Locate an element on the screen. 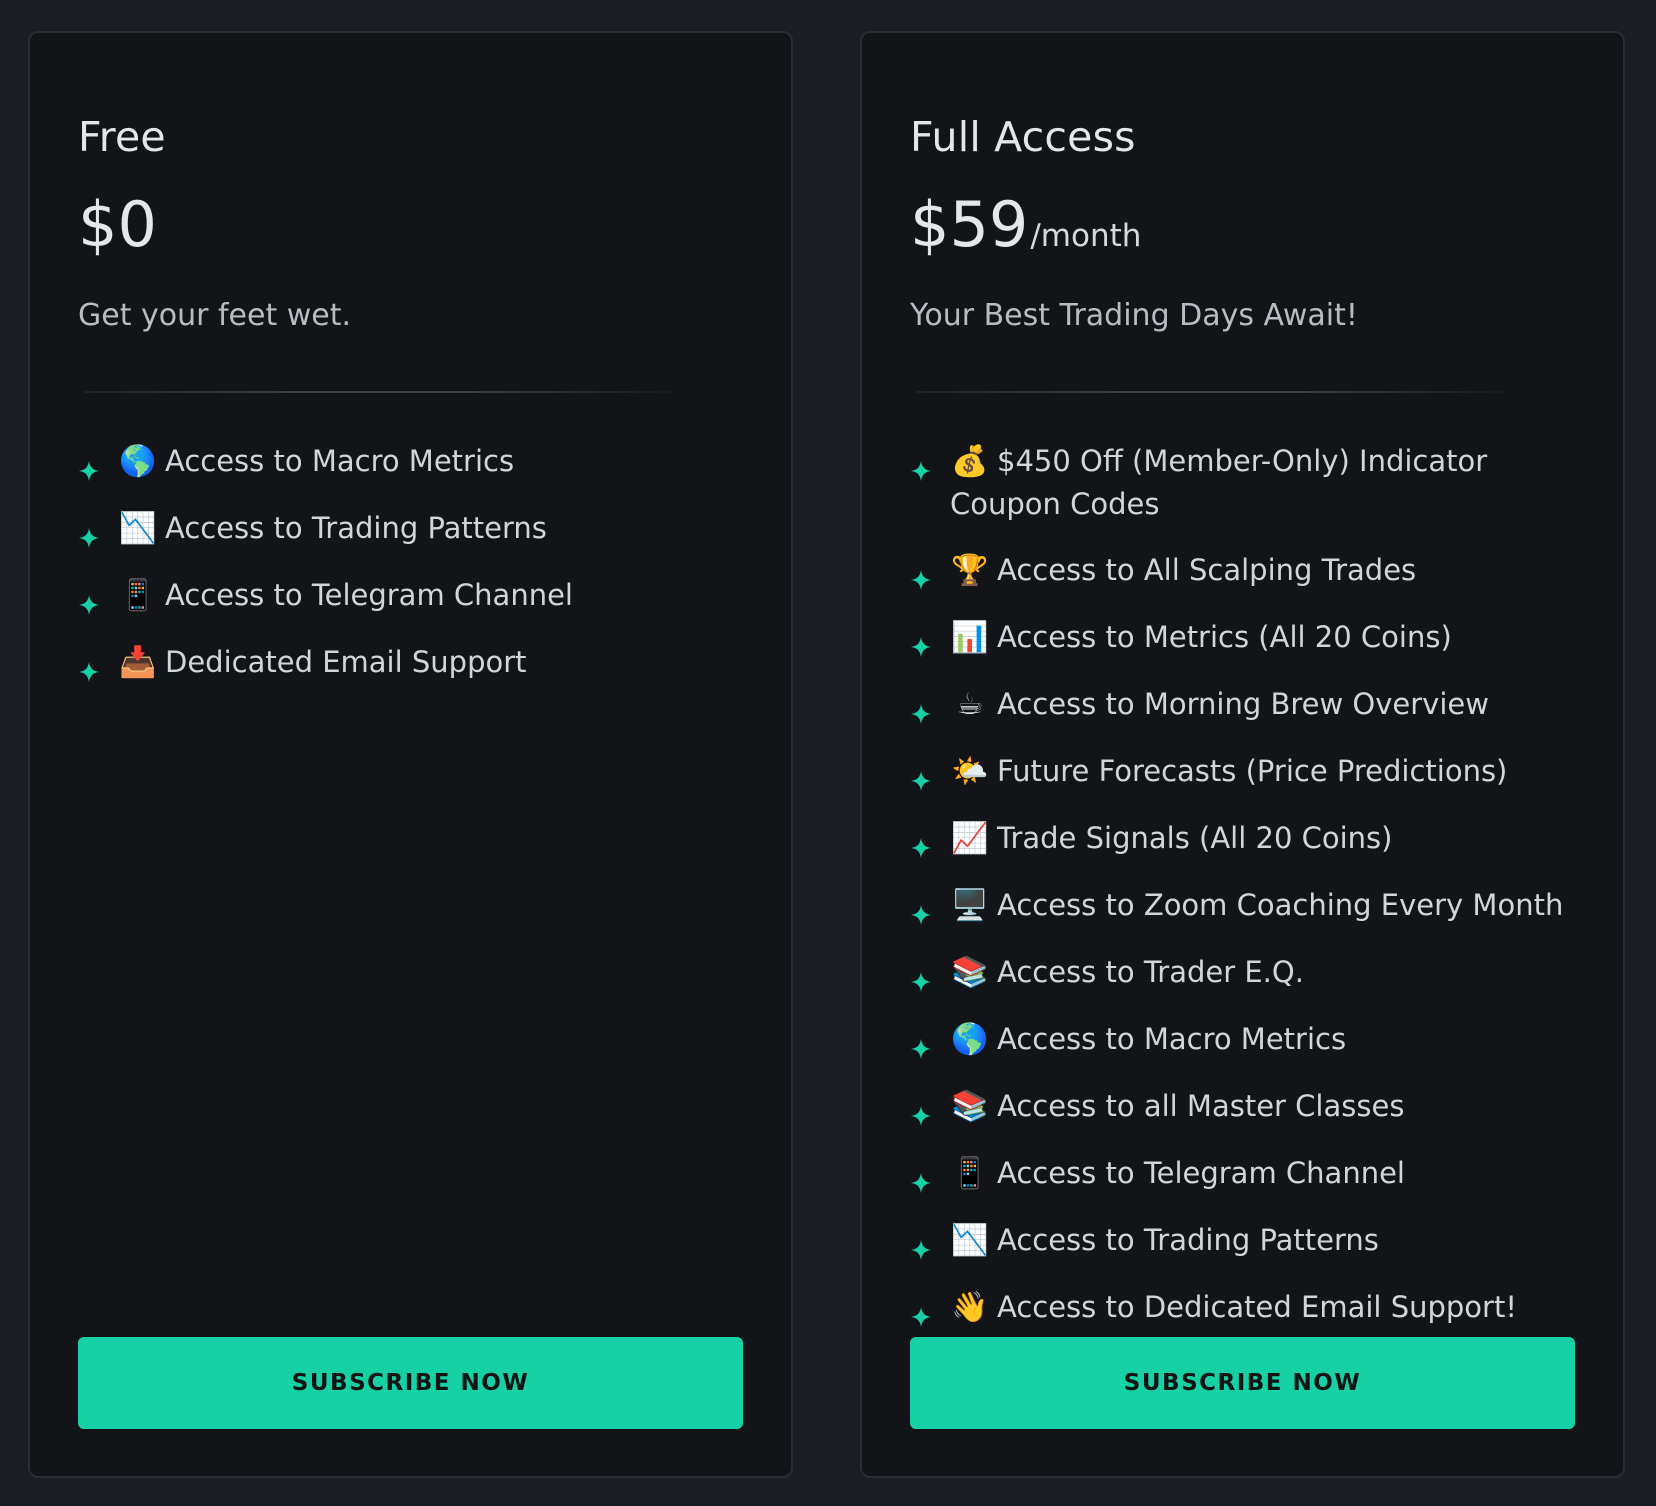 The image size is (1656, 1506). plan-price: $0 is located at coordinates (117, 224).